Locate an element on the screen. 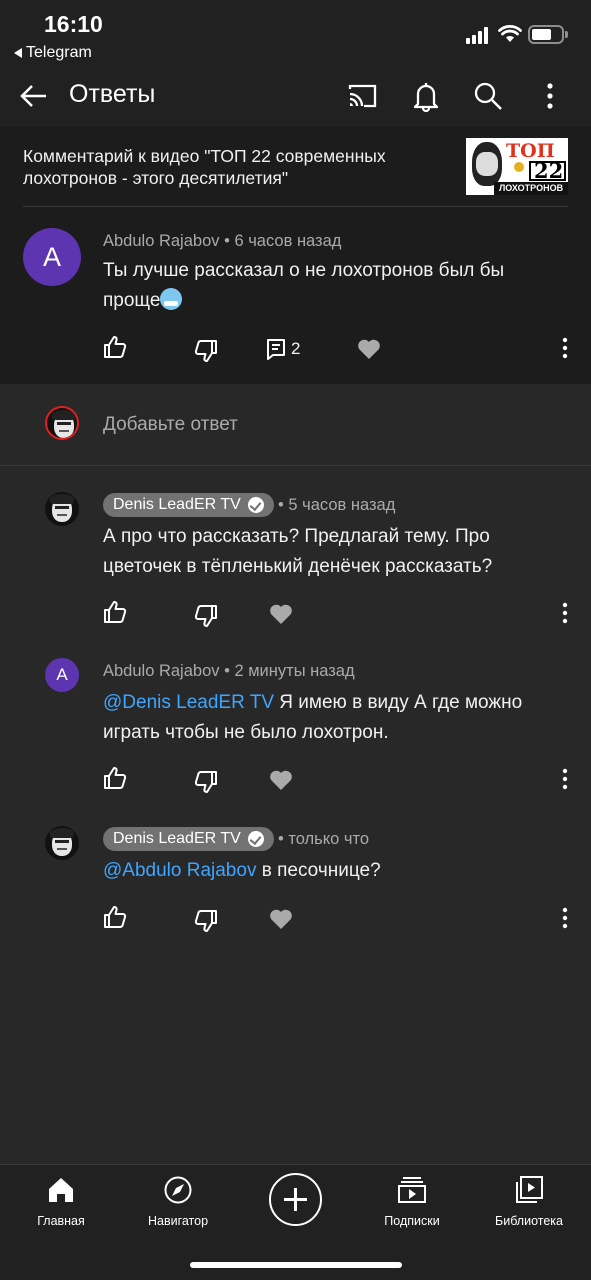 The width and height of the screenshot is (591, 1280). comment-author: Abdulo Rajabov is located at coordinates (161, 241).